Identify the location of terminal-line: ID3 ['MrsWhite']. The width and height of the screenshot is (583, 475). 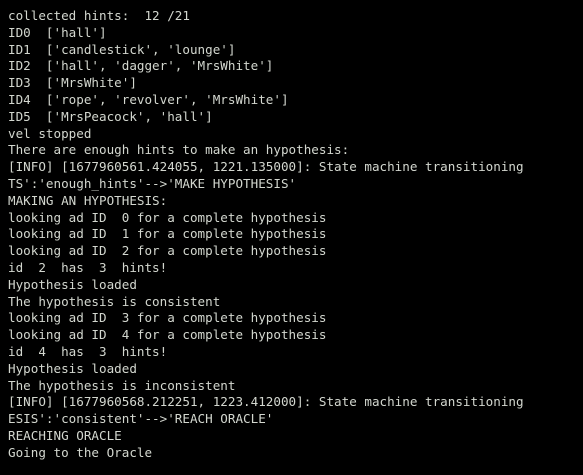
(72, 83).